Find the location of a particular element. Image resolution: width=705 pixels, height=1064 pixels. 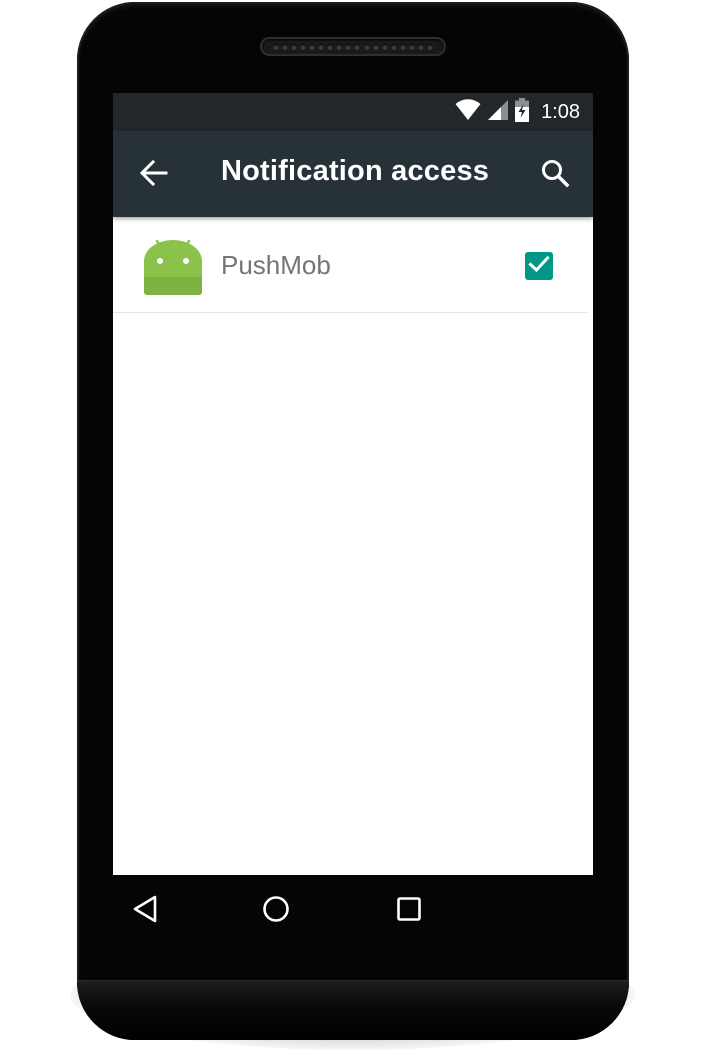

access-checkbox is located at coordinates (539, 266).